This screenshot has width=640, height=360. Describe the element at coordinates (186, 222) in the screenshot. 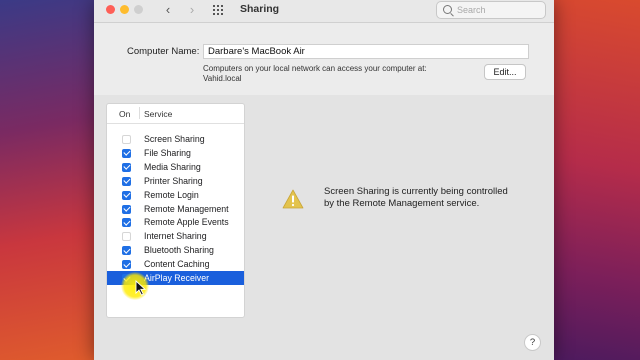

I see `service-name: Remote Apple Events` at that location.